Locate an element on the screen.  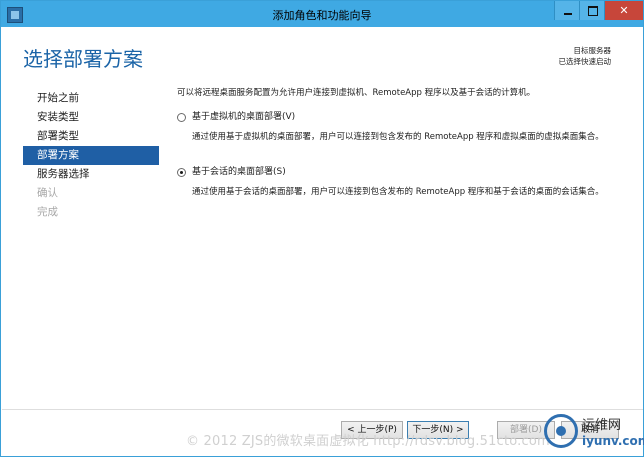
target-server-info: 目标服务器 已选择快速启动 is located at coordinates (585, 56).